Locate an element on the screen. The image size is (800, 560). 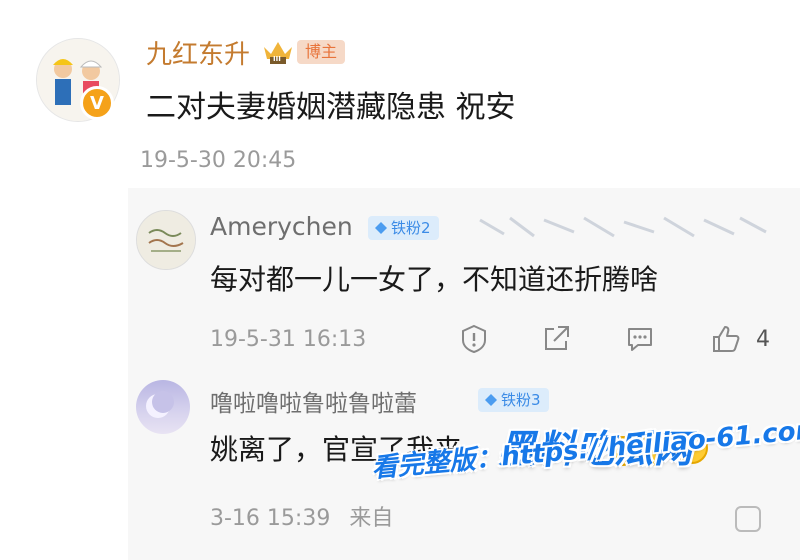
reply-time-value: 3-16 15:39 is located at coordinates (270, 518).